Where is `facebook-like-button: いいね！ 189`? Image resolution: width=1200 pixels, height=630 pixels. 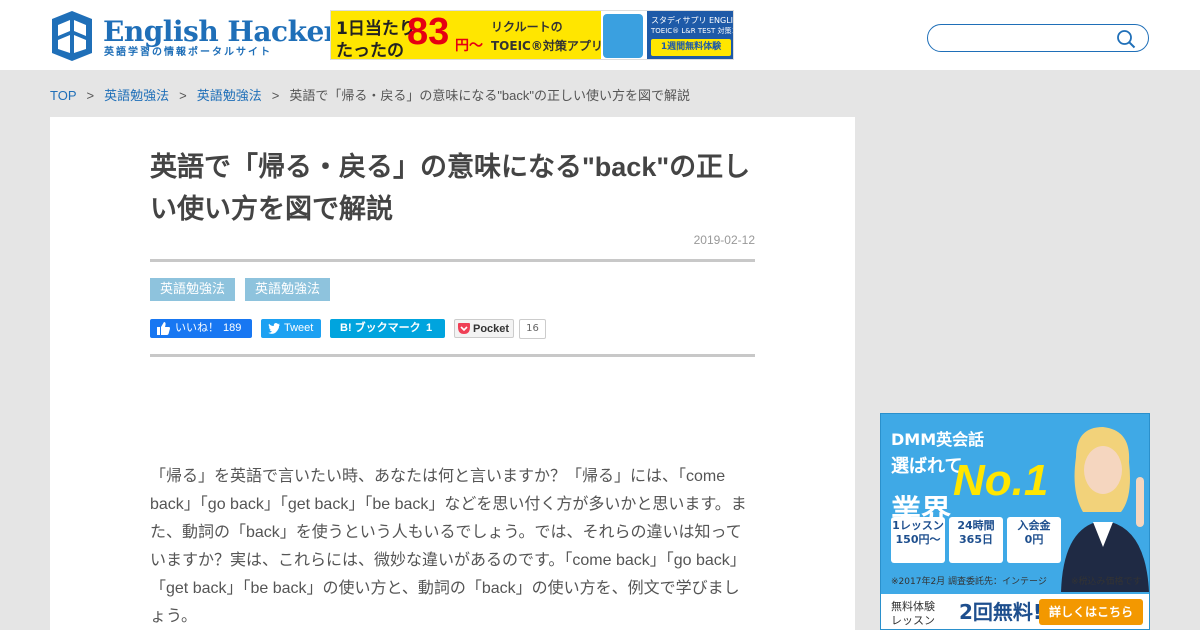 facebook-like-button: いいね！ 189 is located at coordinates (201, 328).